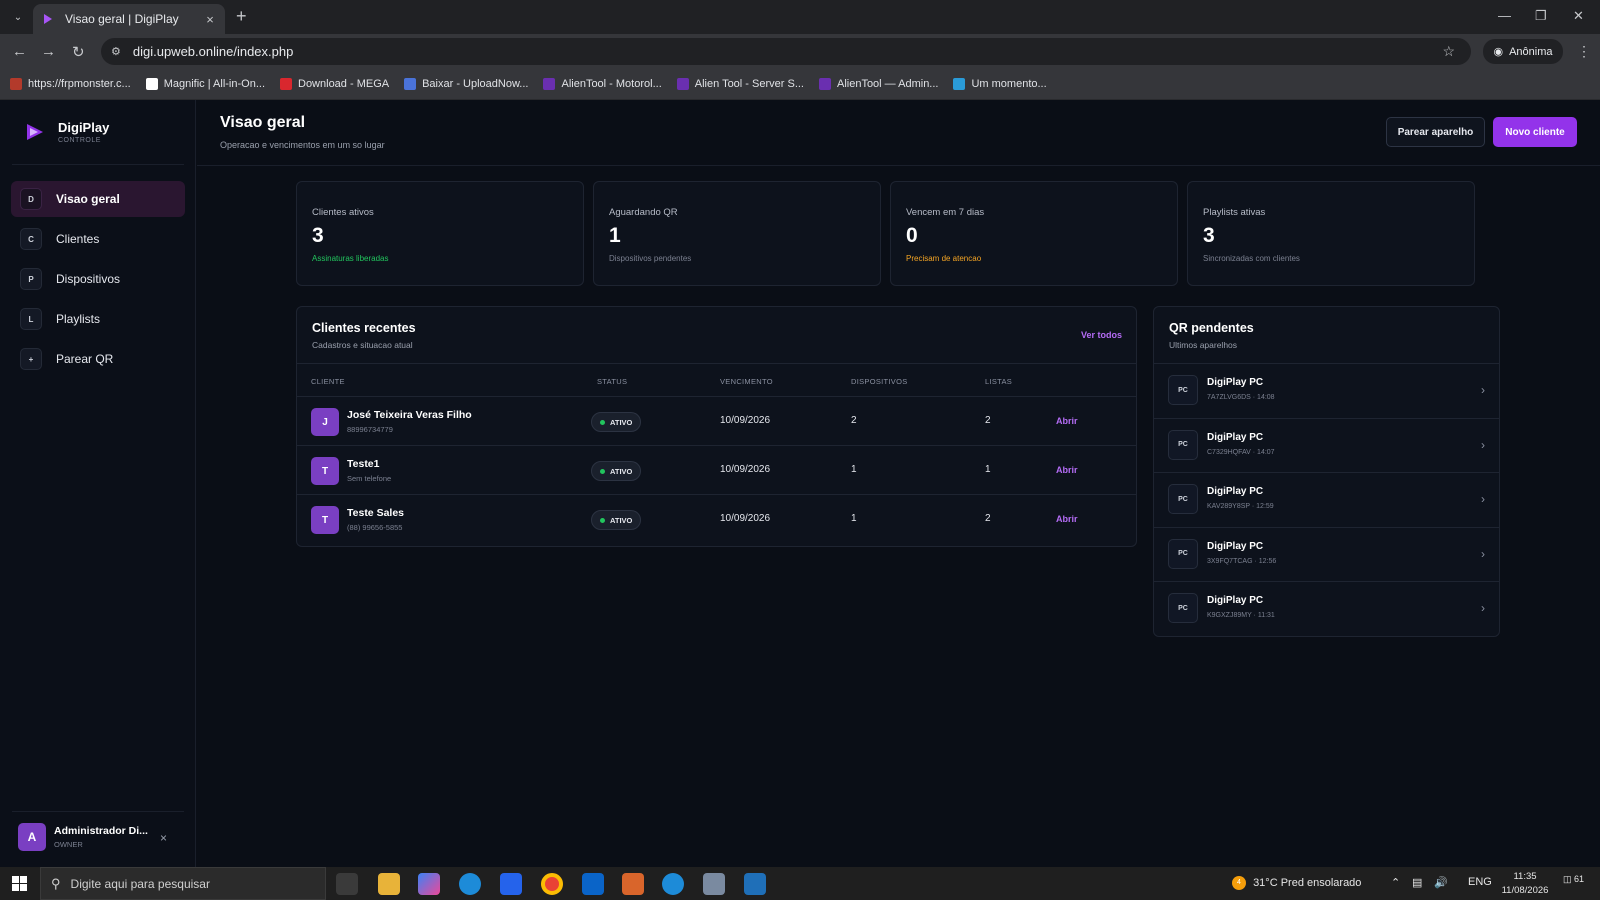  What do you see at coordinates (1235, 437) in the screenshot?
I see `device-name: DigiPlay PC` at bounding box center [1235, 437].